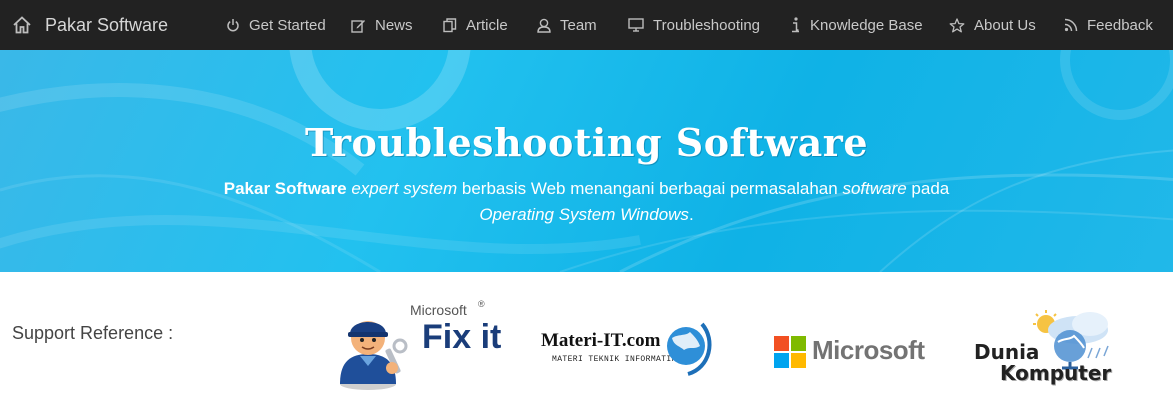 Image resolution: width=1173 pixels, height=418 pixels. I want to click on nav-team: Team, so click(567, 25).